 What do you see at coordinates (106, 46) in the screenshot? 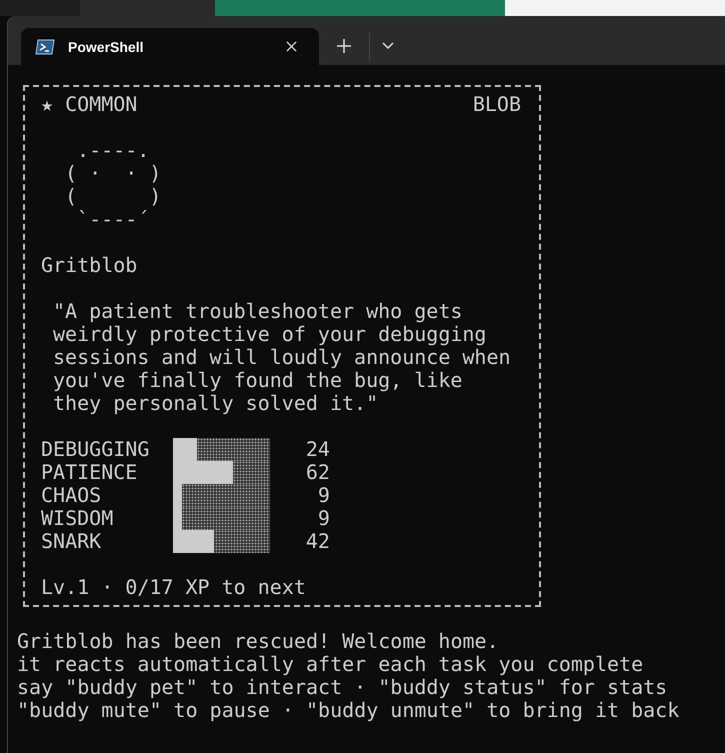
I see `tab-title: PowerShell` at bounding box center [106, 46].